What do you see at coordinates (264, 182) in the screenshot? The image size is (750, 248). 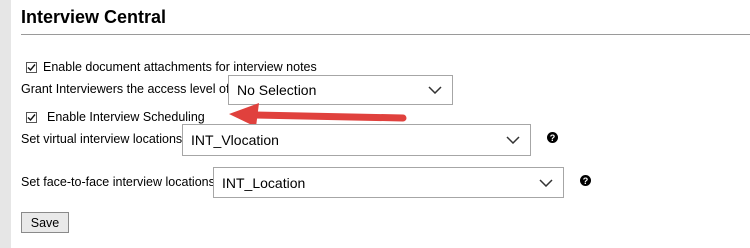 I see `face-locations-value: INT_Location` at bounding box center [264, 182].